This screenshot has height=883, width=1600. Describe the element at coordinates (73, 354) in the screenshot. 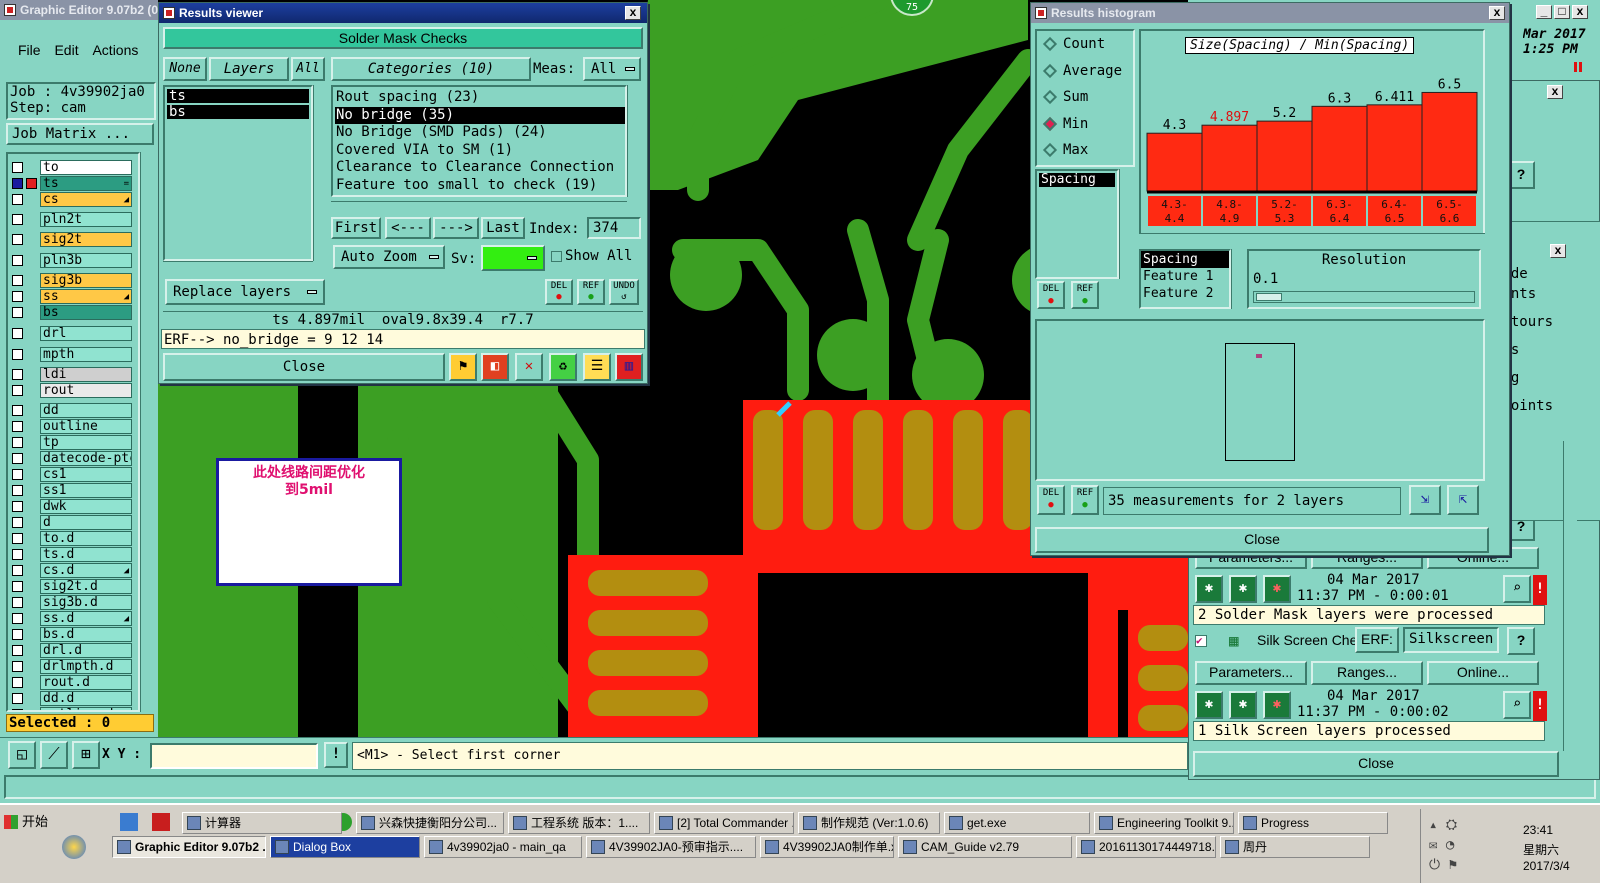

I see `layer-row: mpth` at that location.